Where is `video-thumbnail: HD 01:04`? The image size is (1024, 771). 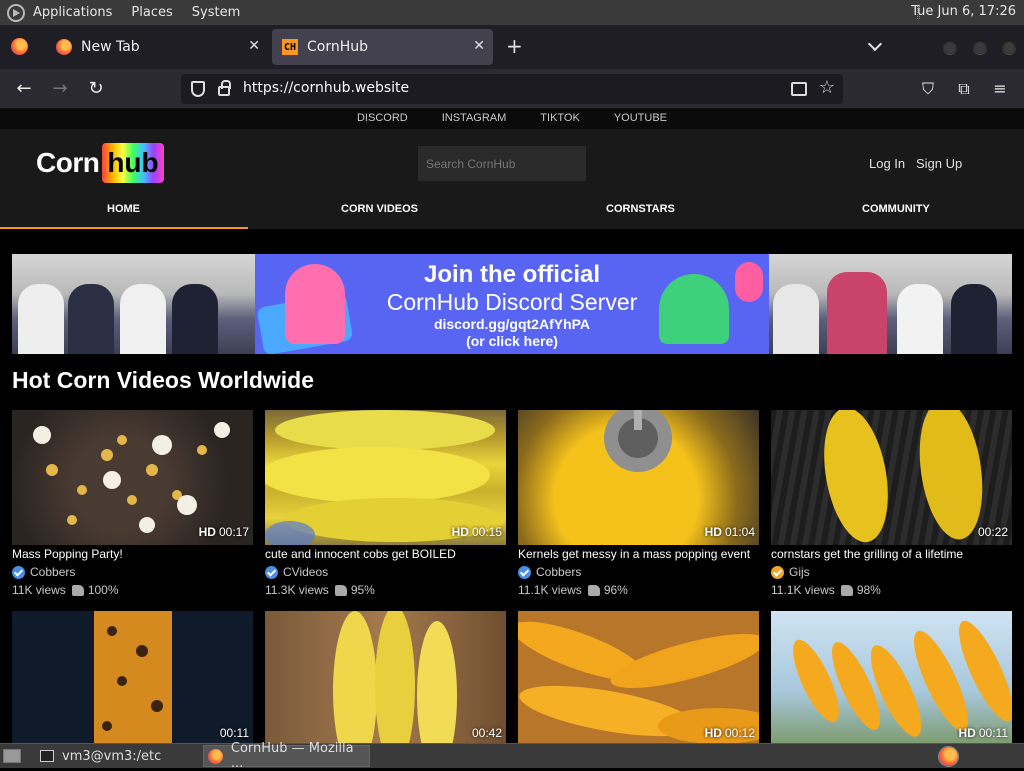
video-thumbnail: HD 01:04 is located at coordinates (638, 477).